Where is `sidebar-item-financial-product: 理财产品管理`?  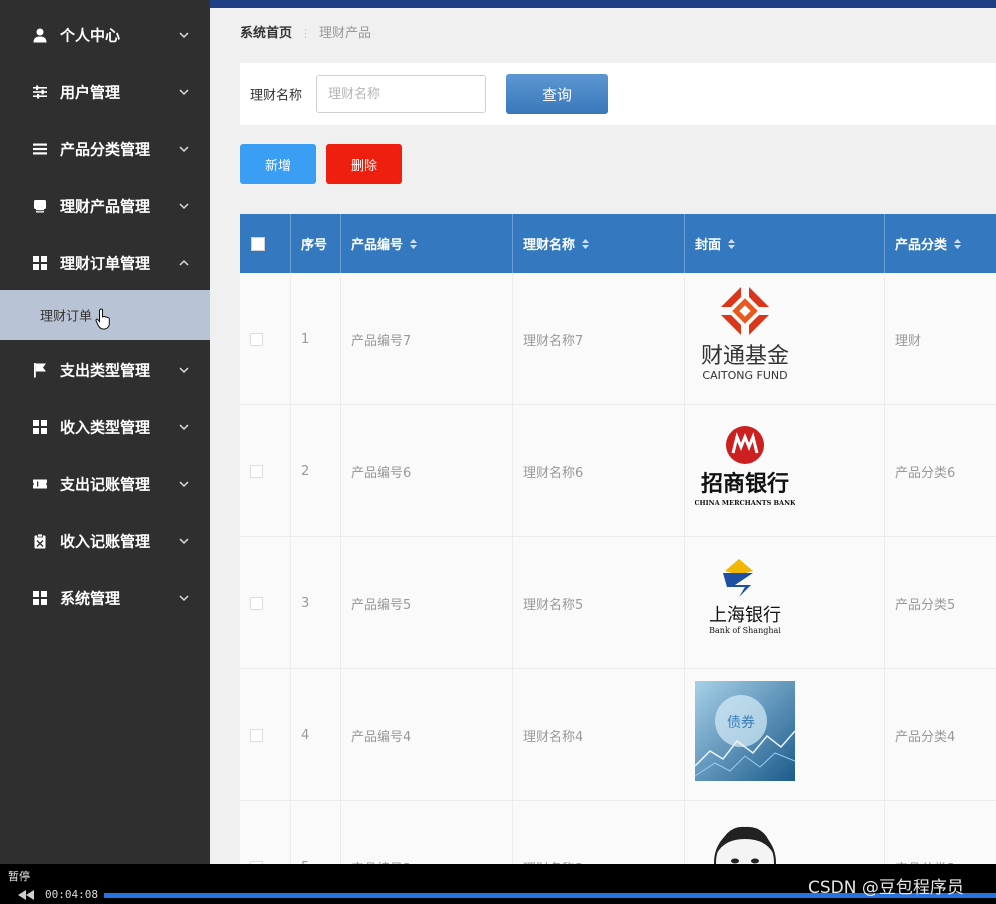
sidebar-item-financial-product: 理财产品管理 is located at coordinates (105, 205).